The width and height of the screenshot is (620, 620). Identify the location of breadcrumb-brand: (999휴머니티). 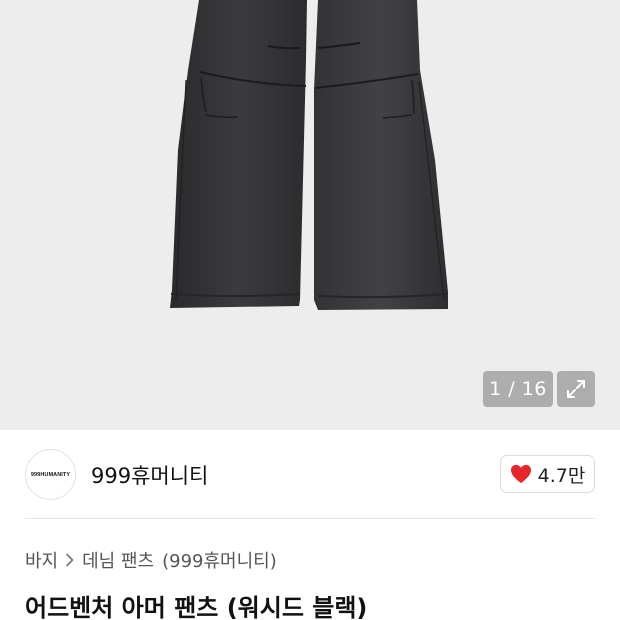
(219, 560).